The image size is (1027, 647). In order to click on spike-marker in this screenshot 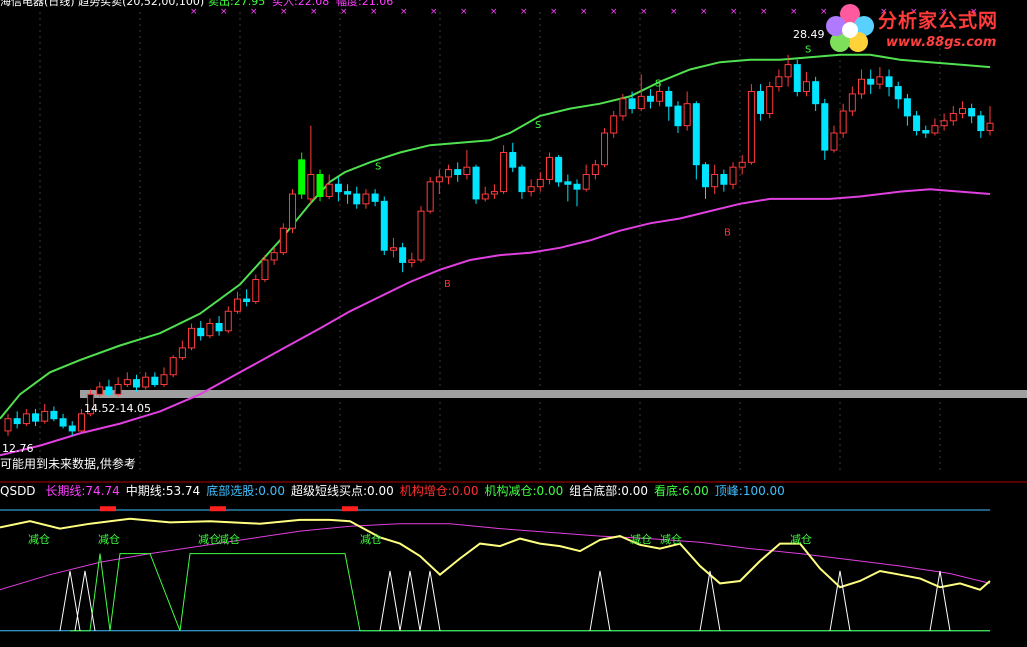, I will do `click(410, 600)`.